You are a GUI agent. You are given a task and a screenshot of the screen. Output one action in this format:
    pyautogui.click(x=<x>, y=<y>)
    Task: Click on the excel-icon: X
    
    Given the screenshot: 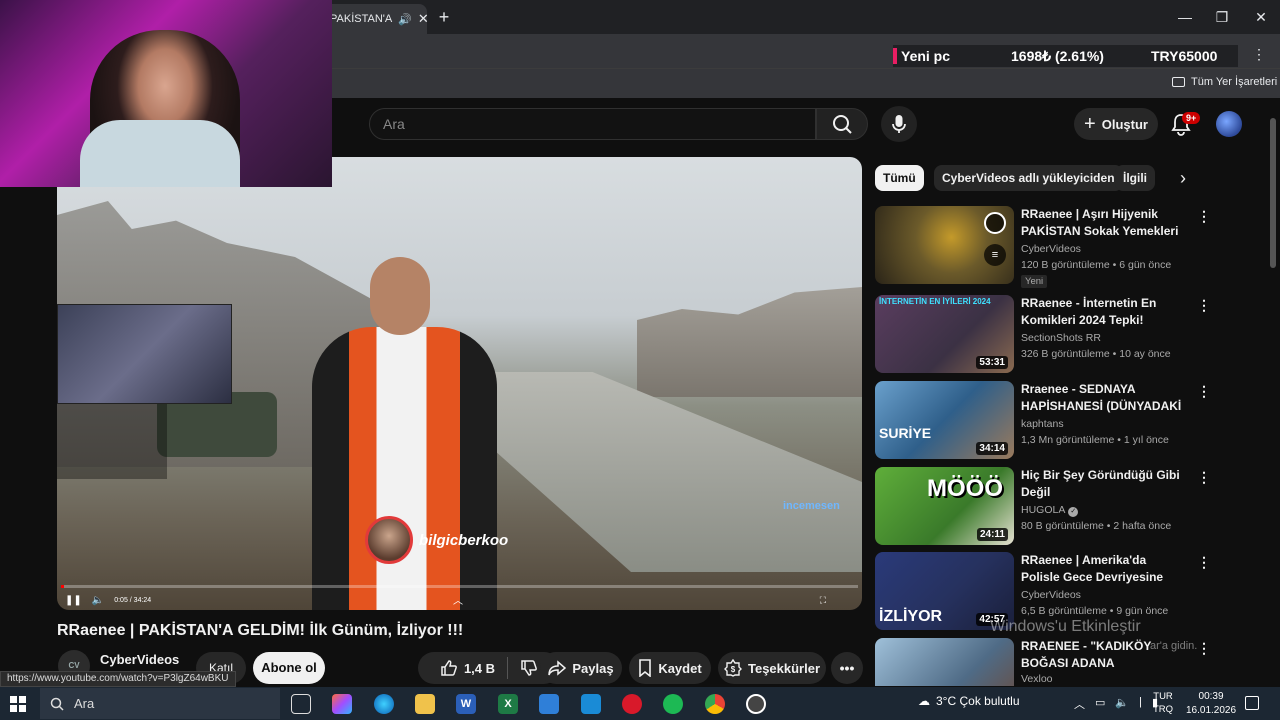 What is the action you would take?
    pyautogui.click(x=508, y=704)
    